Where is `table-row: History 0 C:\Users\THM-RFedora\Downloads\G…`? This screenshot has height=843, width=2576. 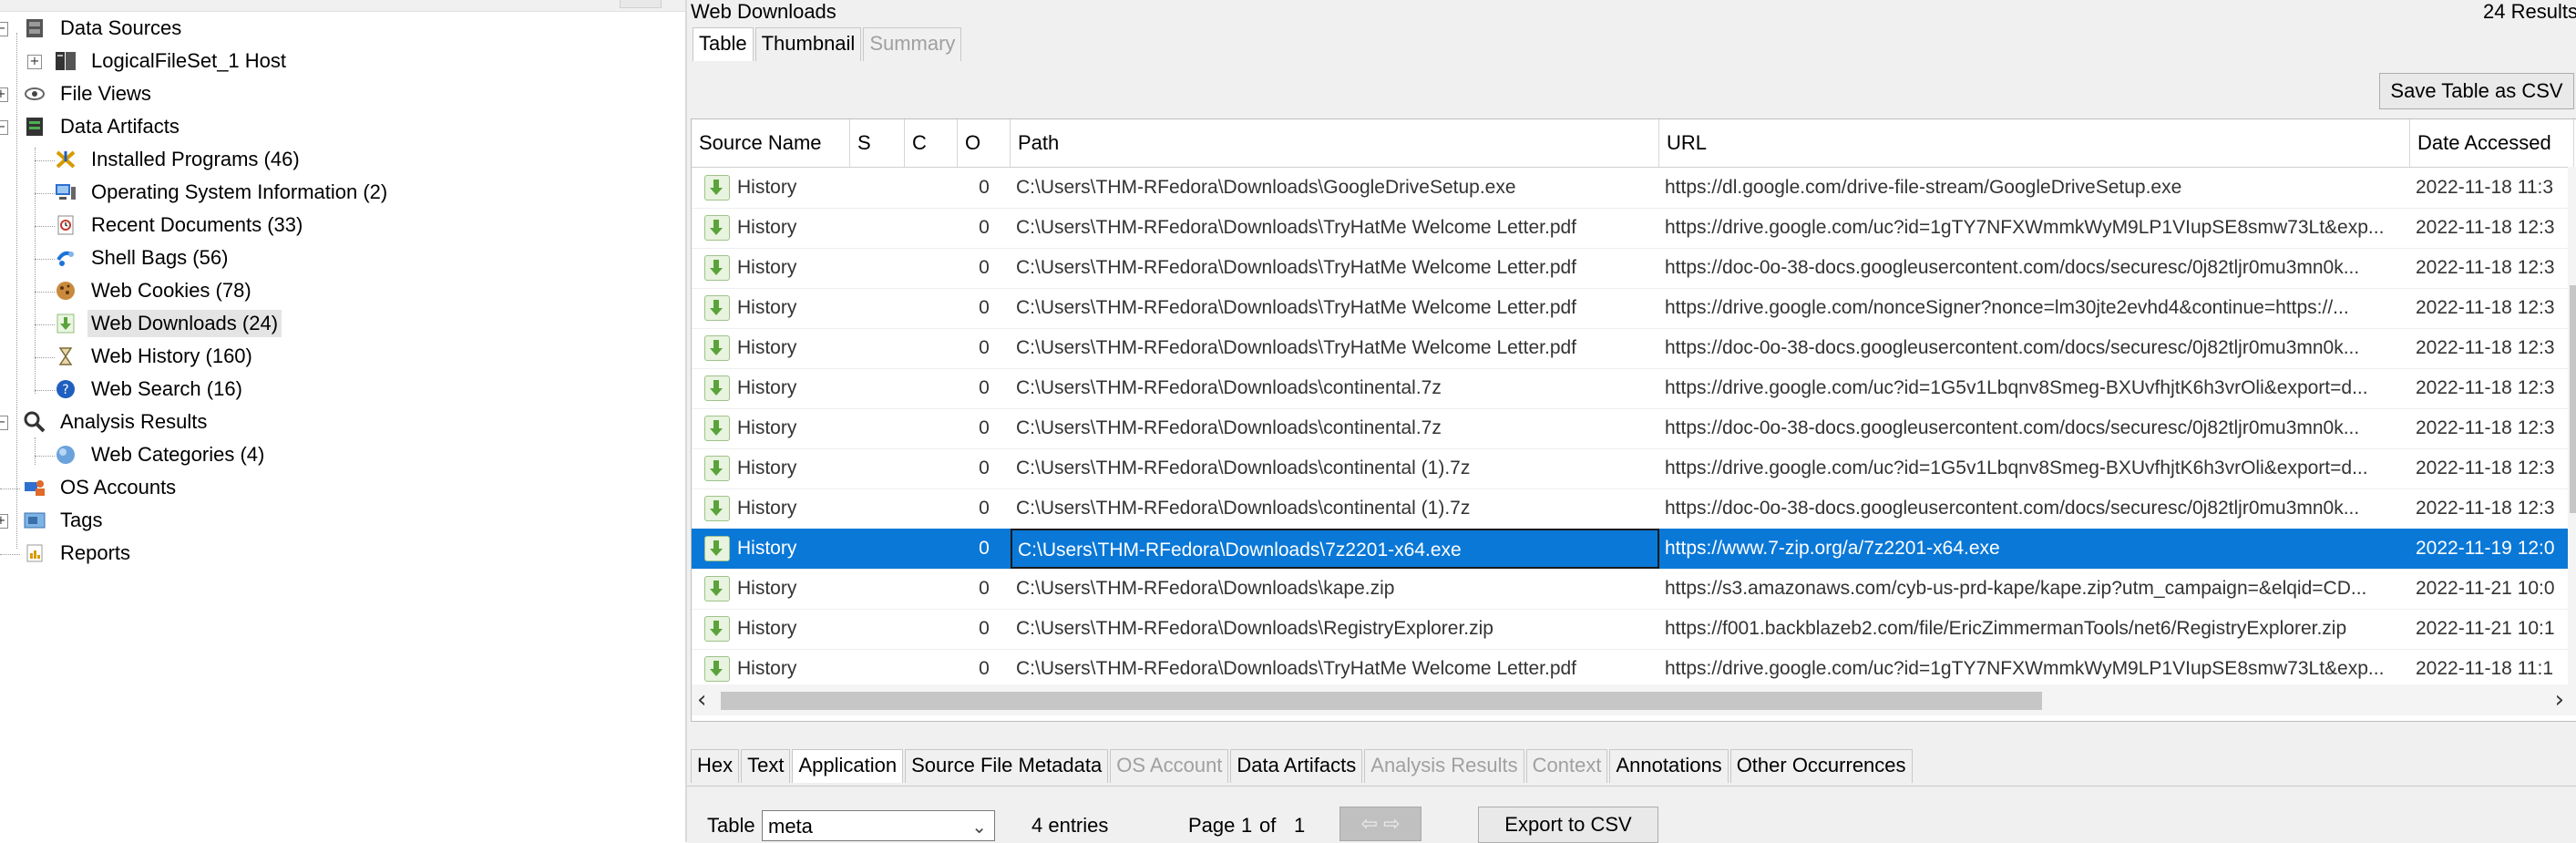
table-row: History 0 C:\Users\THM-RFedora\Downloads\G… is located at coordinates (1634, 188).